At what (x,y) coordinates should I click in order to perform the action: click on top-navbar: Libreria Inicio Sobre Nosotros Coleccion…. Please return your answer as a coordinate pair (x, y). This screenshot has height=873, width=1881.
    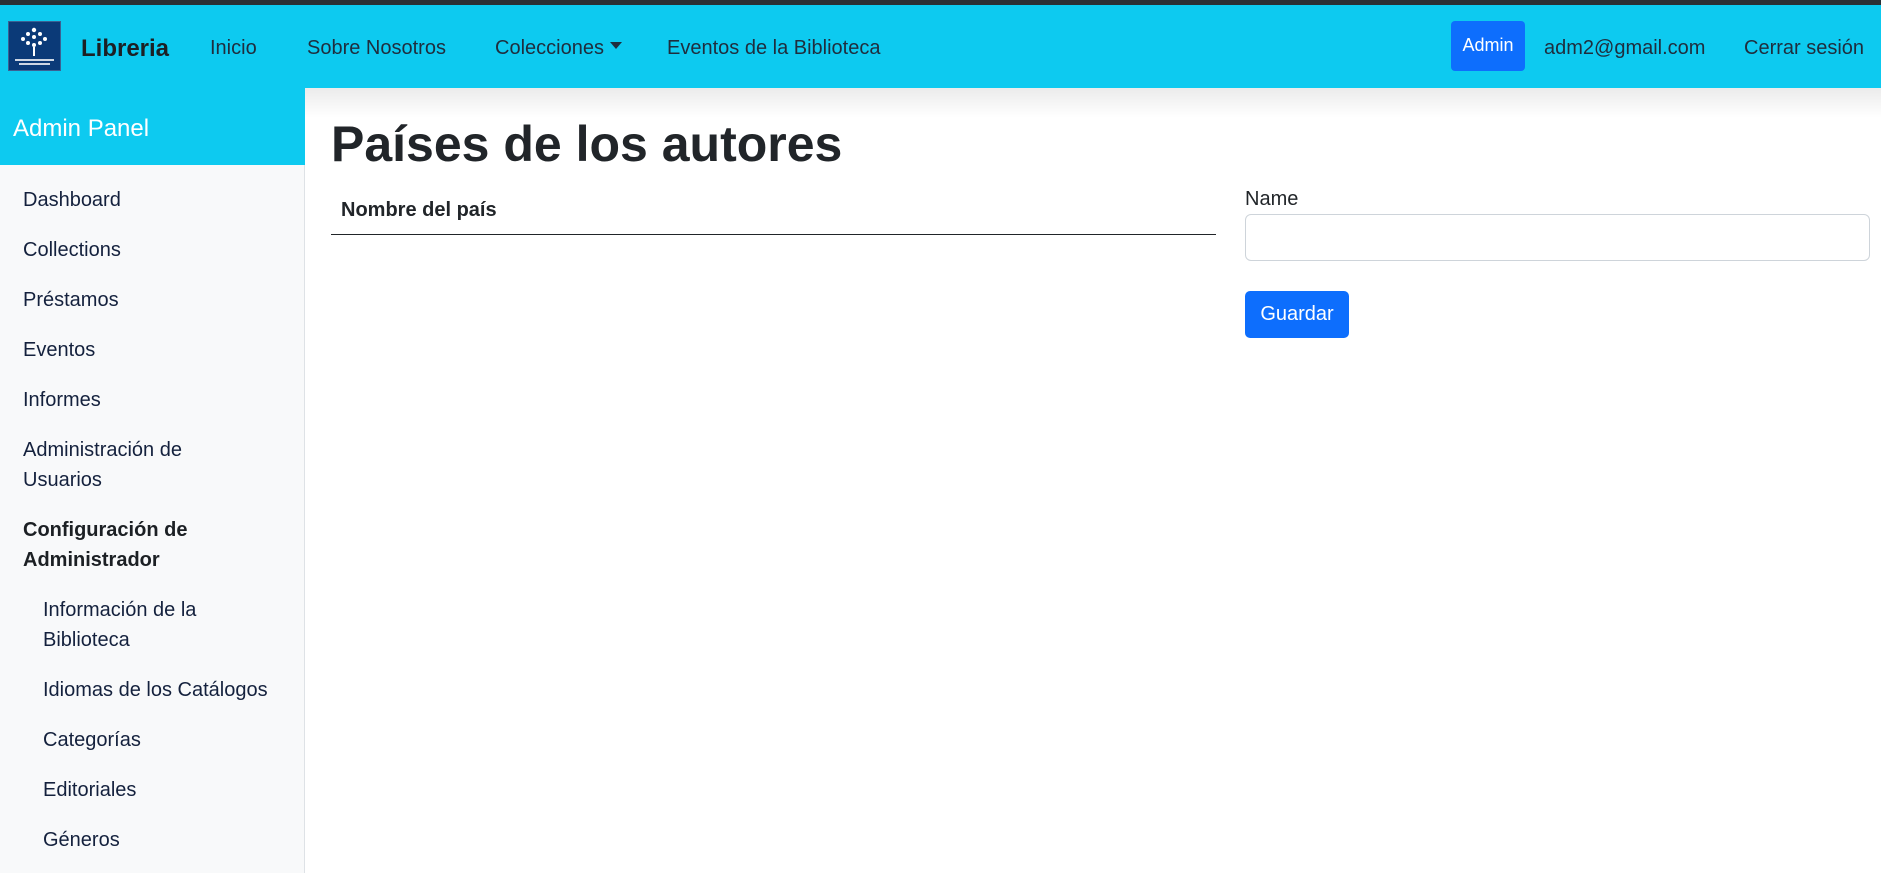
    Looking at the image, I should click on (940, 46).